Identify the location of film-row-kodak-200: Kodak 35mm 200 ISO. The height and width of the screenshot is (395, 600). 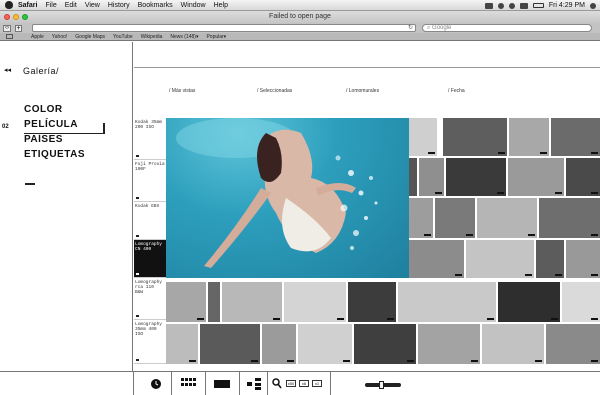
(150, 139).